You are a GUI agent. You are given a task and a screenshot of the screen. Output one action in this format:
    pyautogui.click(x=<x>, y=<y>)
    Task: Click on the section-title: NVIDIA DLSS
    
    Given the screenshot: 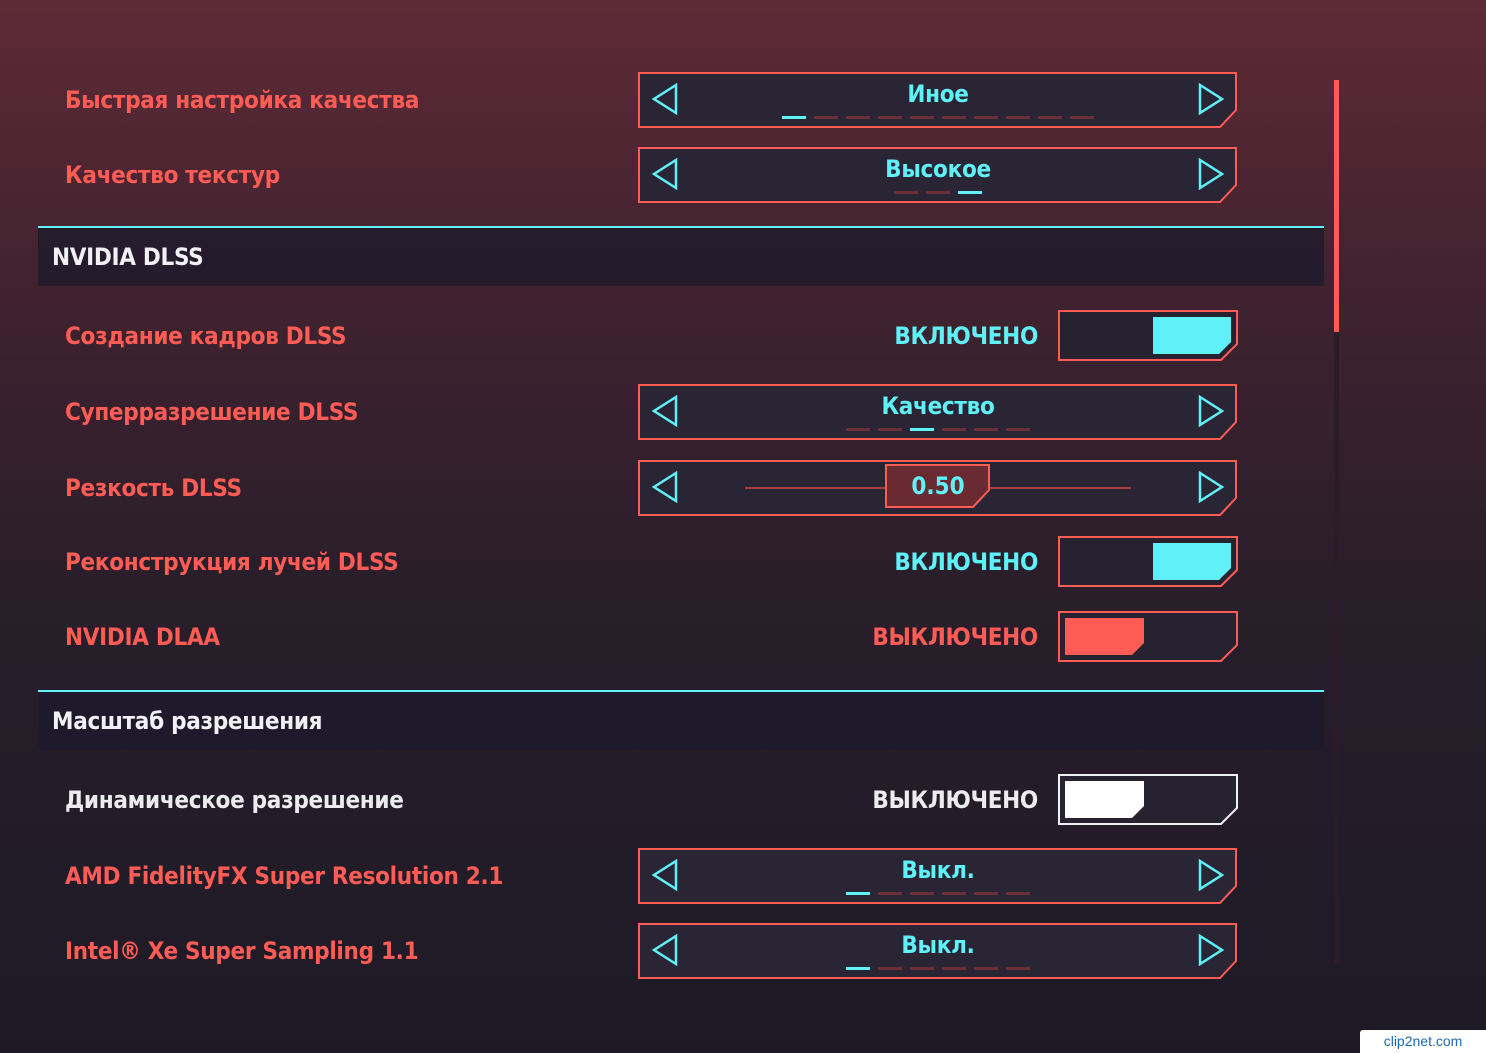 What is the action you would take?
    pyautogui.click(x=128, y=257)
    